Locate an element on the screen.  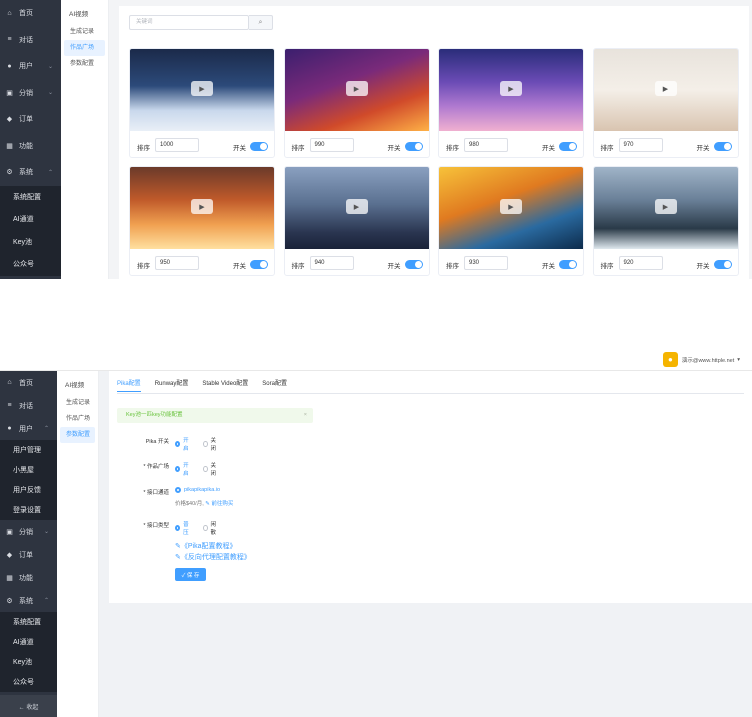
buy-link: ✎ 前往购买 is located at coordinates (219, 504).